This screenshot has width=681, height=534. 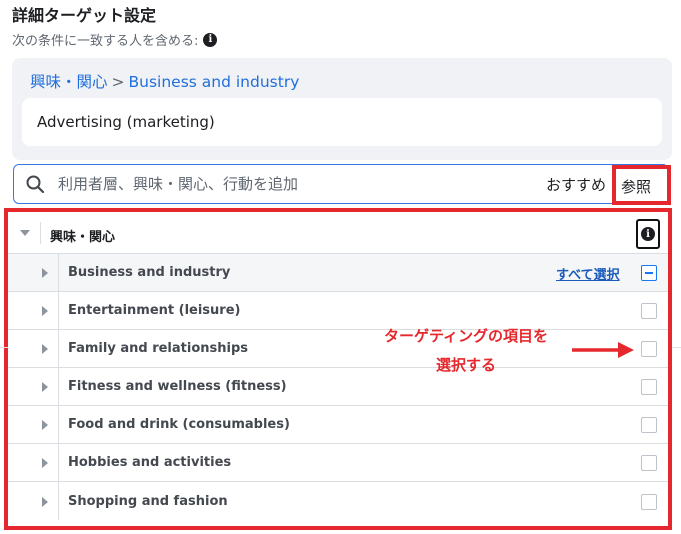 I want to click on browse-button: 参照, so click(x=636, y=186).